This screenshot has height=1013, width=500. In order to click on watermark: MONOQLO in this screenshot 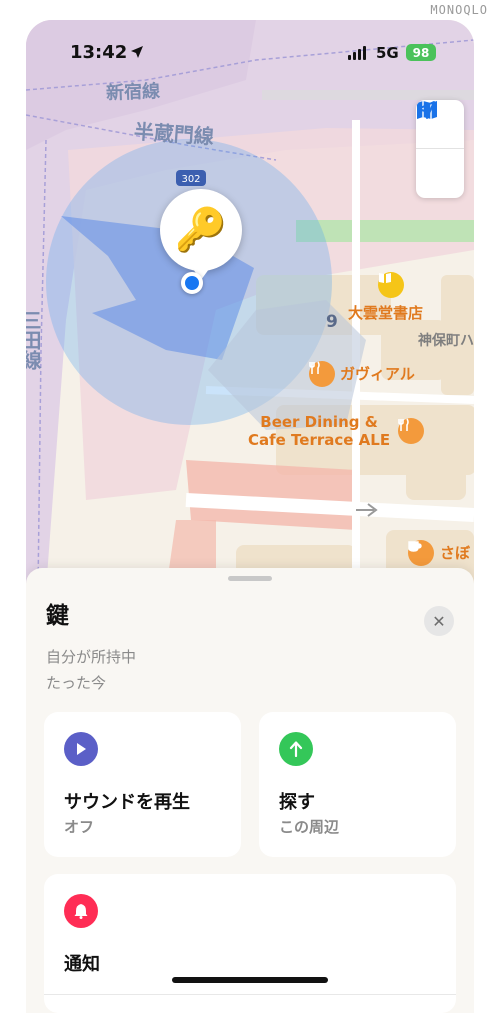, I will do `click(459, 10)`.